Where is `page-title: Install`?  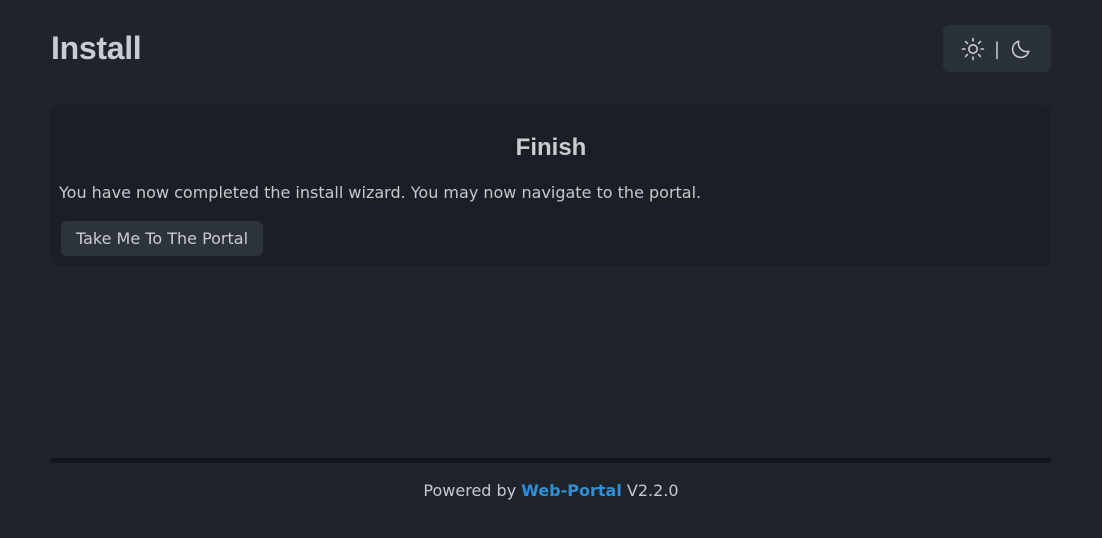
page-title: Install is located at coordinates (96, 48).